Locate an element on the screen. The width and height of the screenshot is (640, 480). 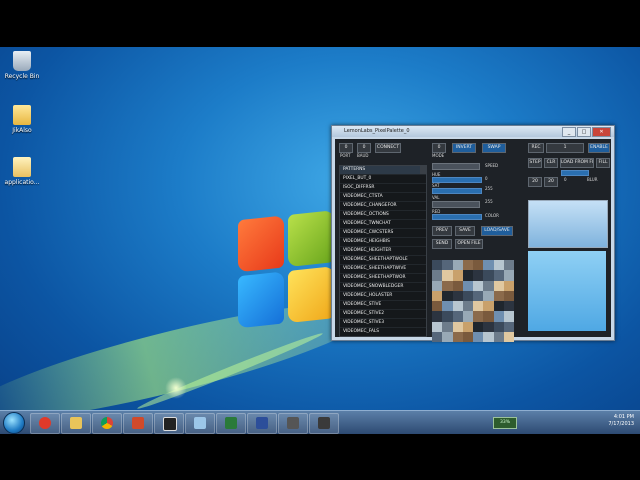
sat-slider is located at coordinates (457, 191).